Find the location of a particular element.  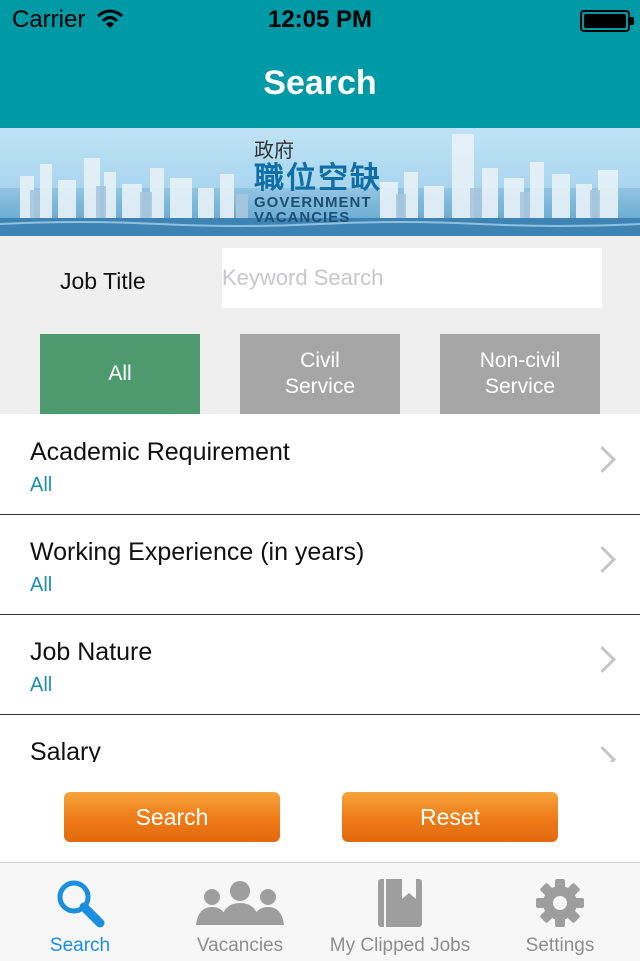

segment-civil-service: Civil Service is located at coordinates (320, 374).